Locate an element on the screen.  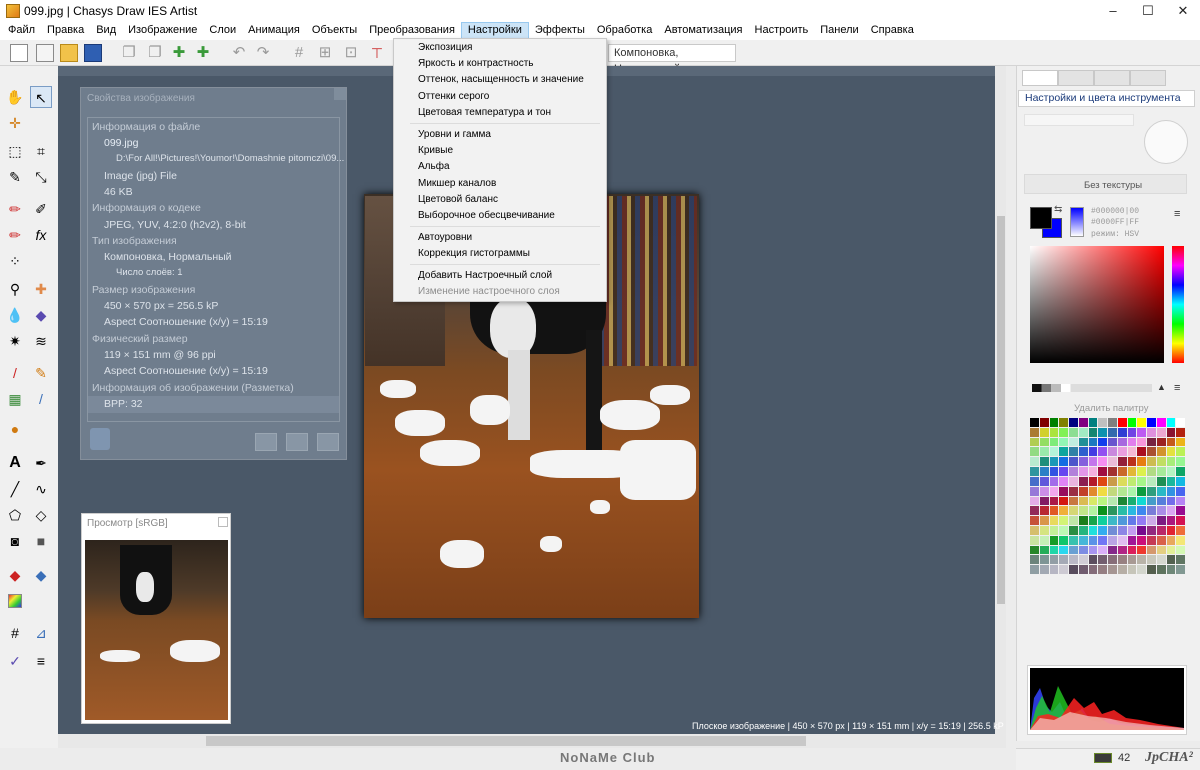
line-tool-icon: ╱ is located at coordinates (15, 489).